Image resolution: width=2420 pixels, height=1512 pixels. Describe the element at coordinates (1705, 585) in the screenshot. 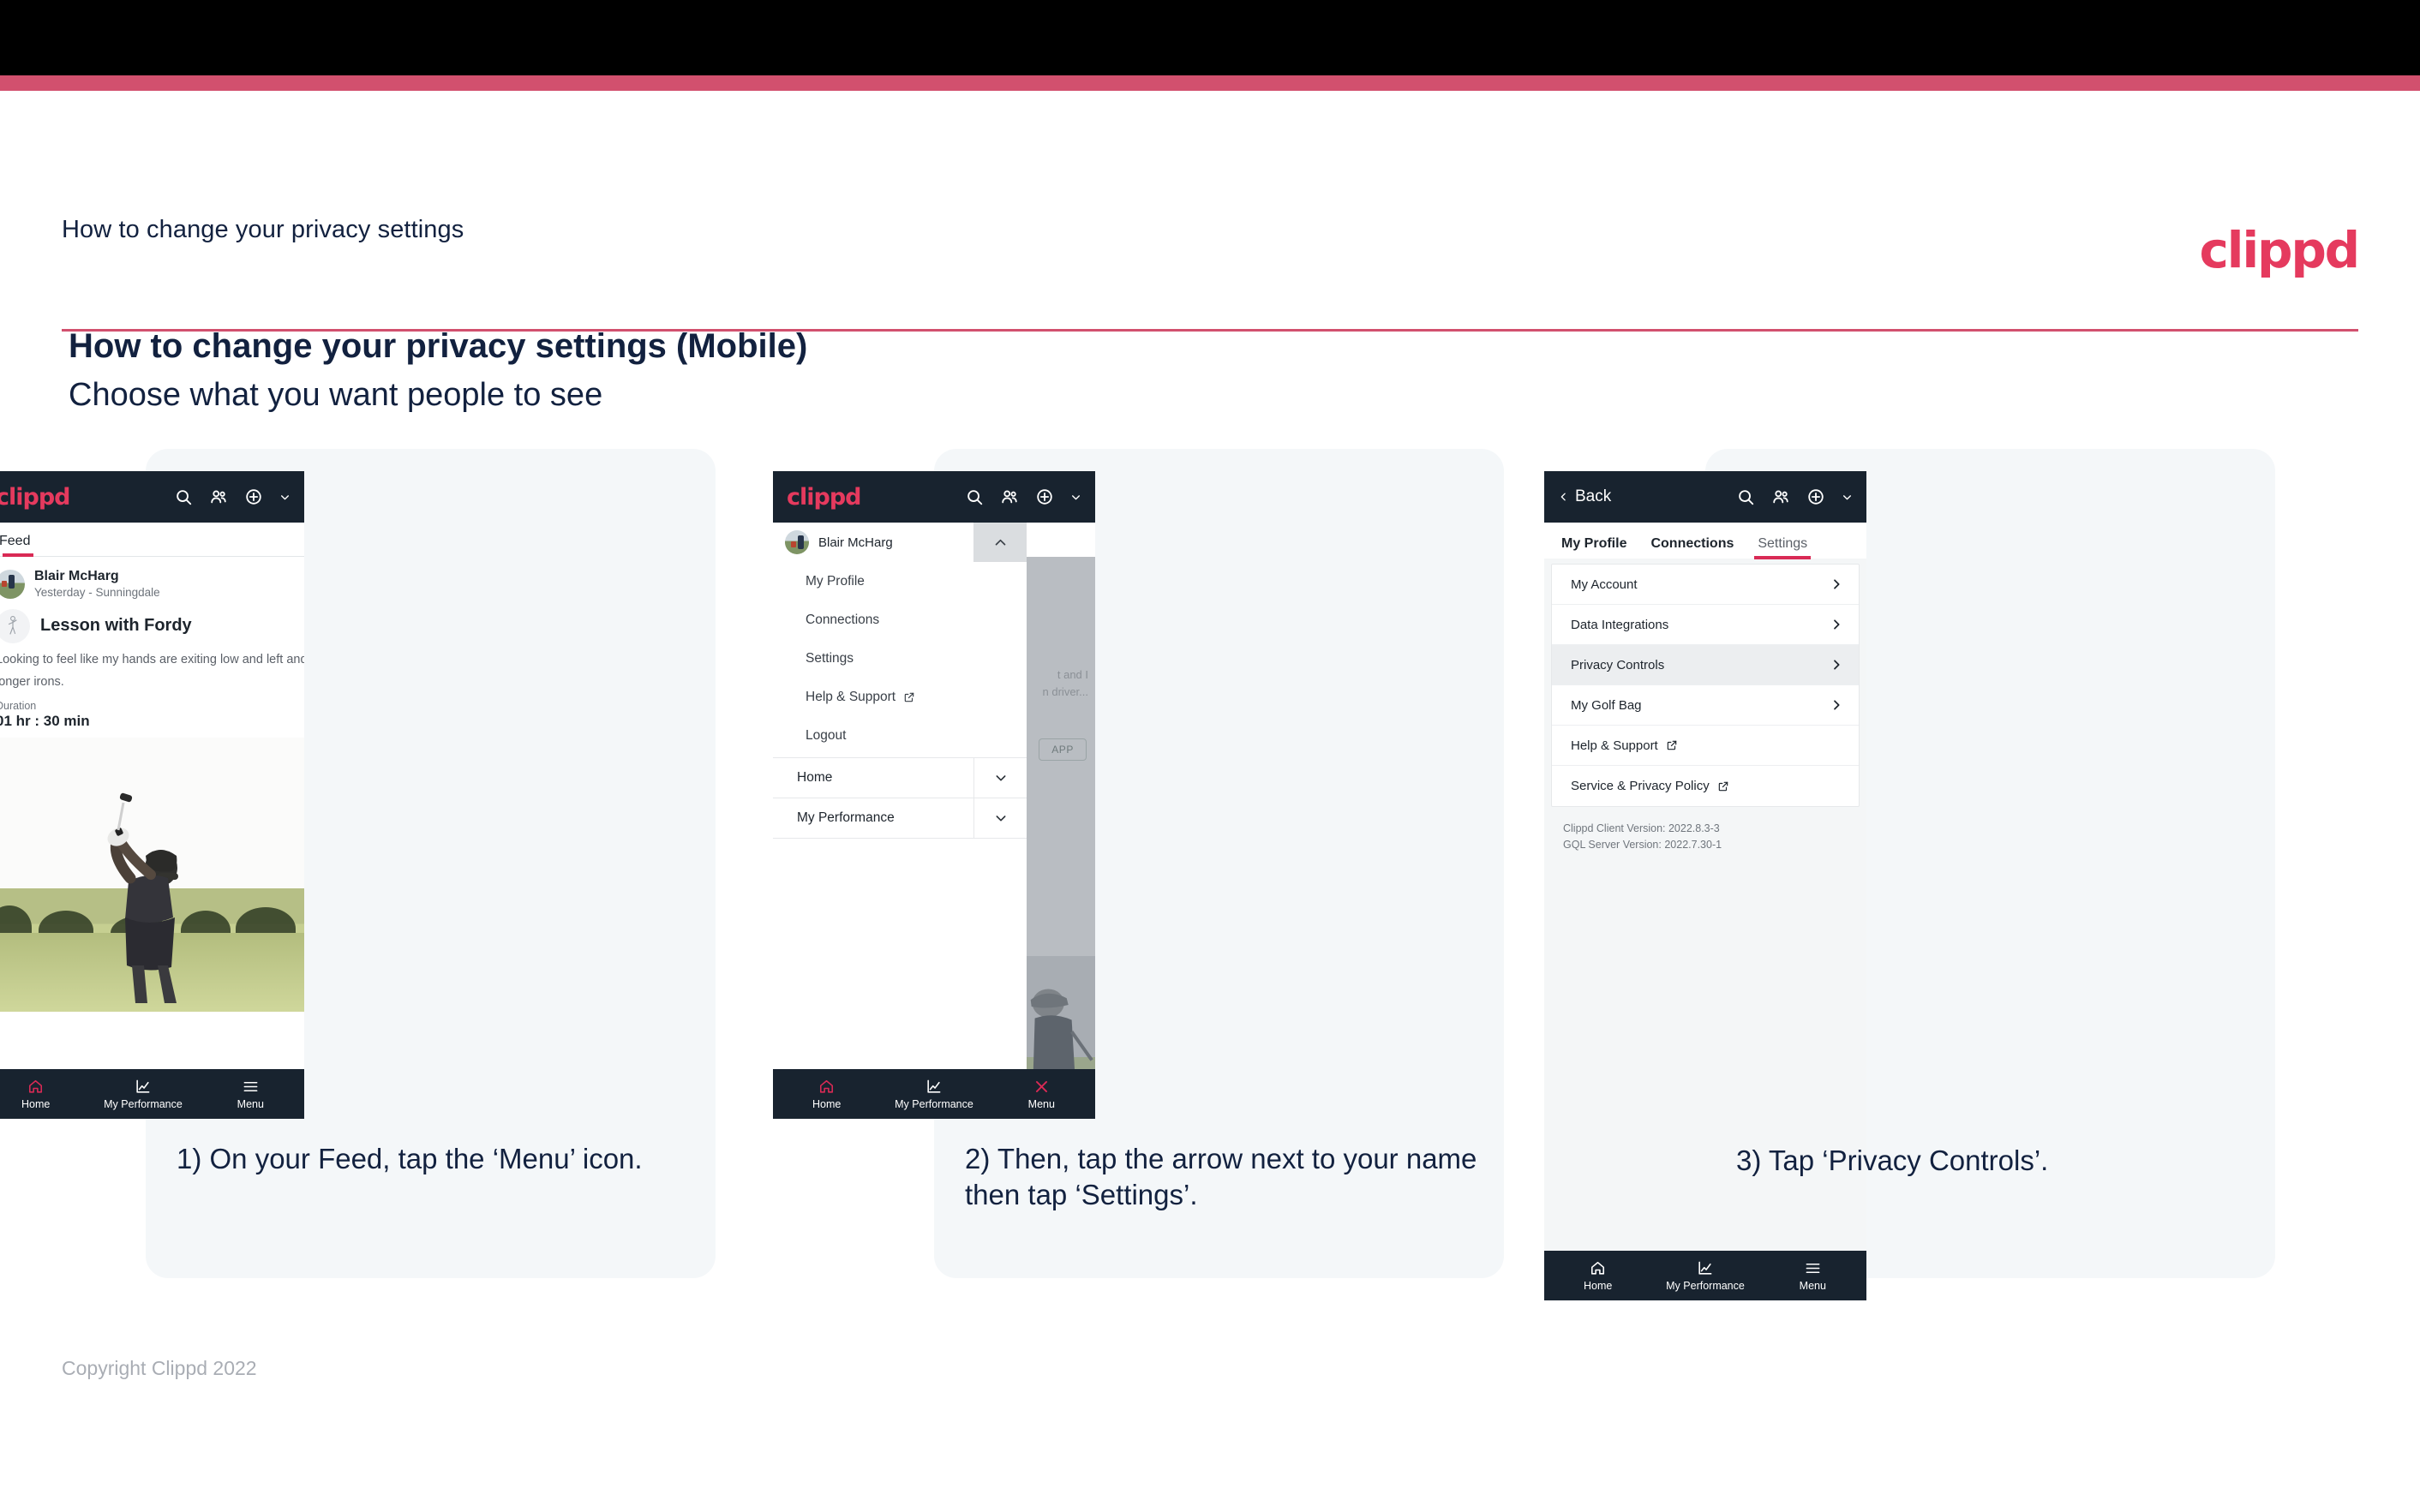

I see `settings-row-my-account: My Account` at that location.